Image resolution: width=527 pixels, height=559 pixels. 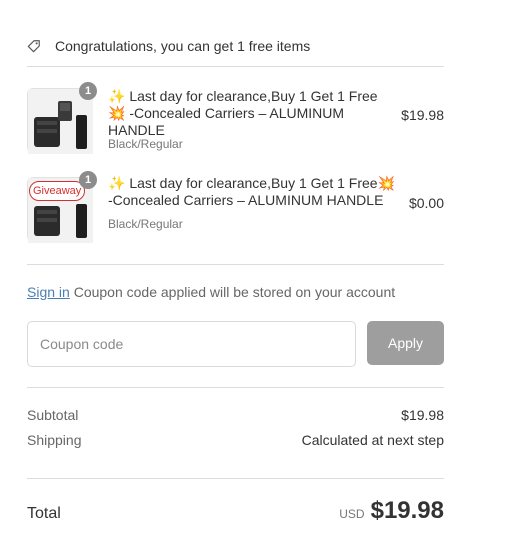 What do you see at coordinates (352, 514) in the screenshot?
I see `currency-code: USD` at bounding box center [352, 514].